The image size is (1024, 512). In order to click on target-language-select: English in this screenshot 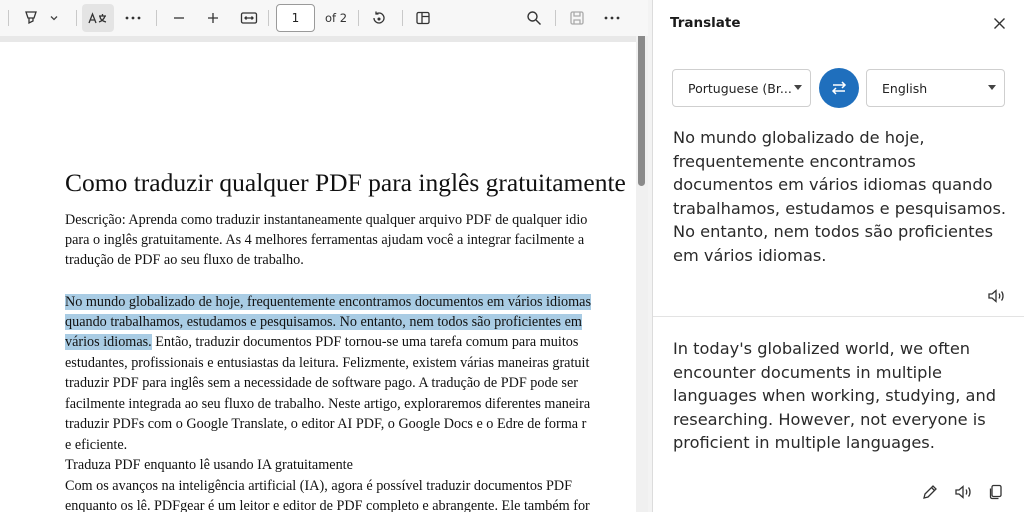, I will do `click(935, 88)`.